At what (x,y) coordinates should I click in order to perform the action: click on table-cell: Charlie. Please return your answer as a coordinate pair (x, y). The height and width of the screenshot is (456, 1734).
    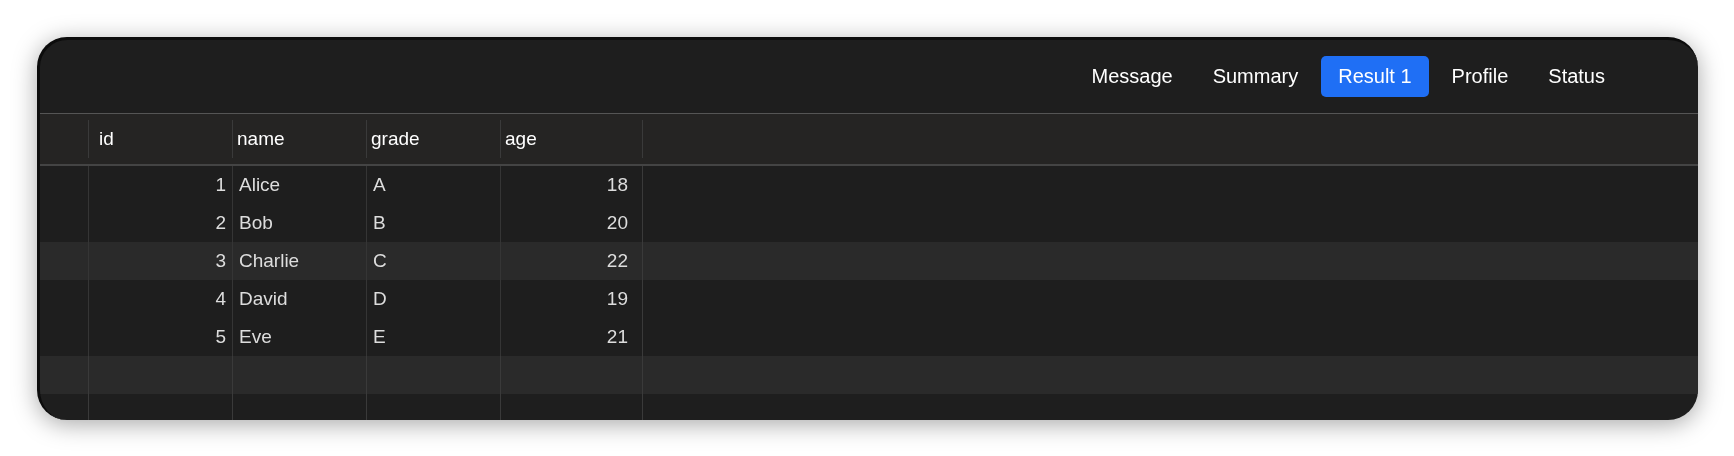
    Looking at the image, I should click on (299, 261).